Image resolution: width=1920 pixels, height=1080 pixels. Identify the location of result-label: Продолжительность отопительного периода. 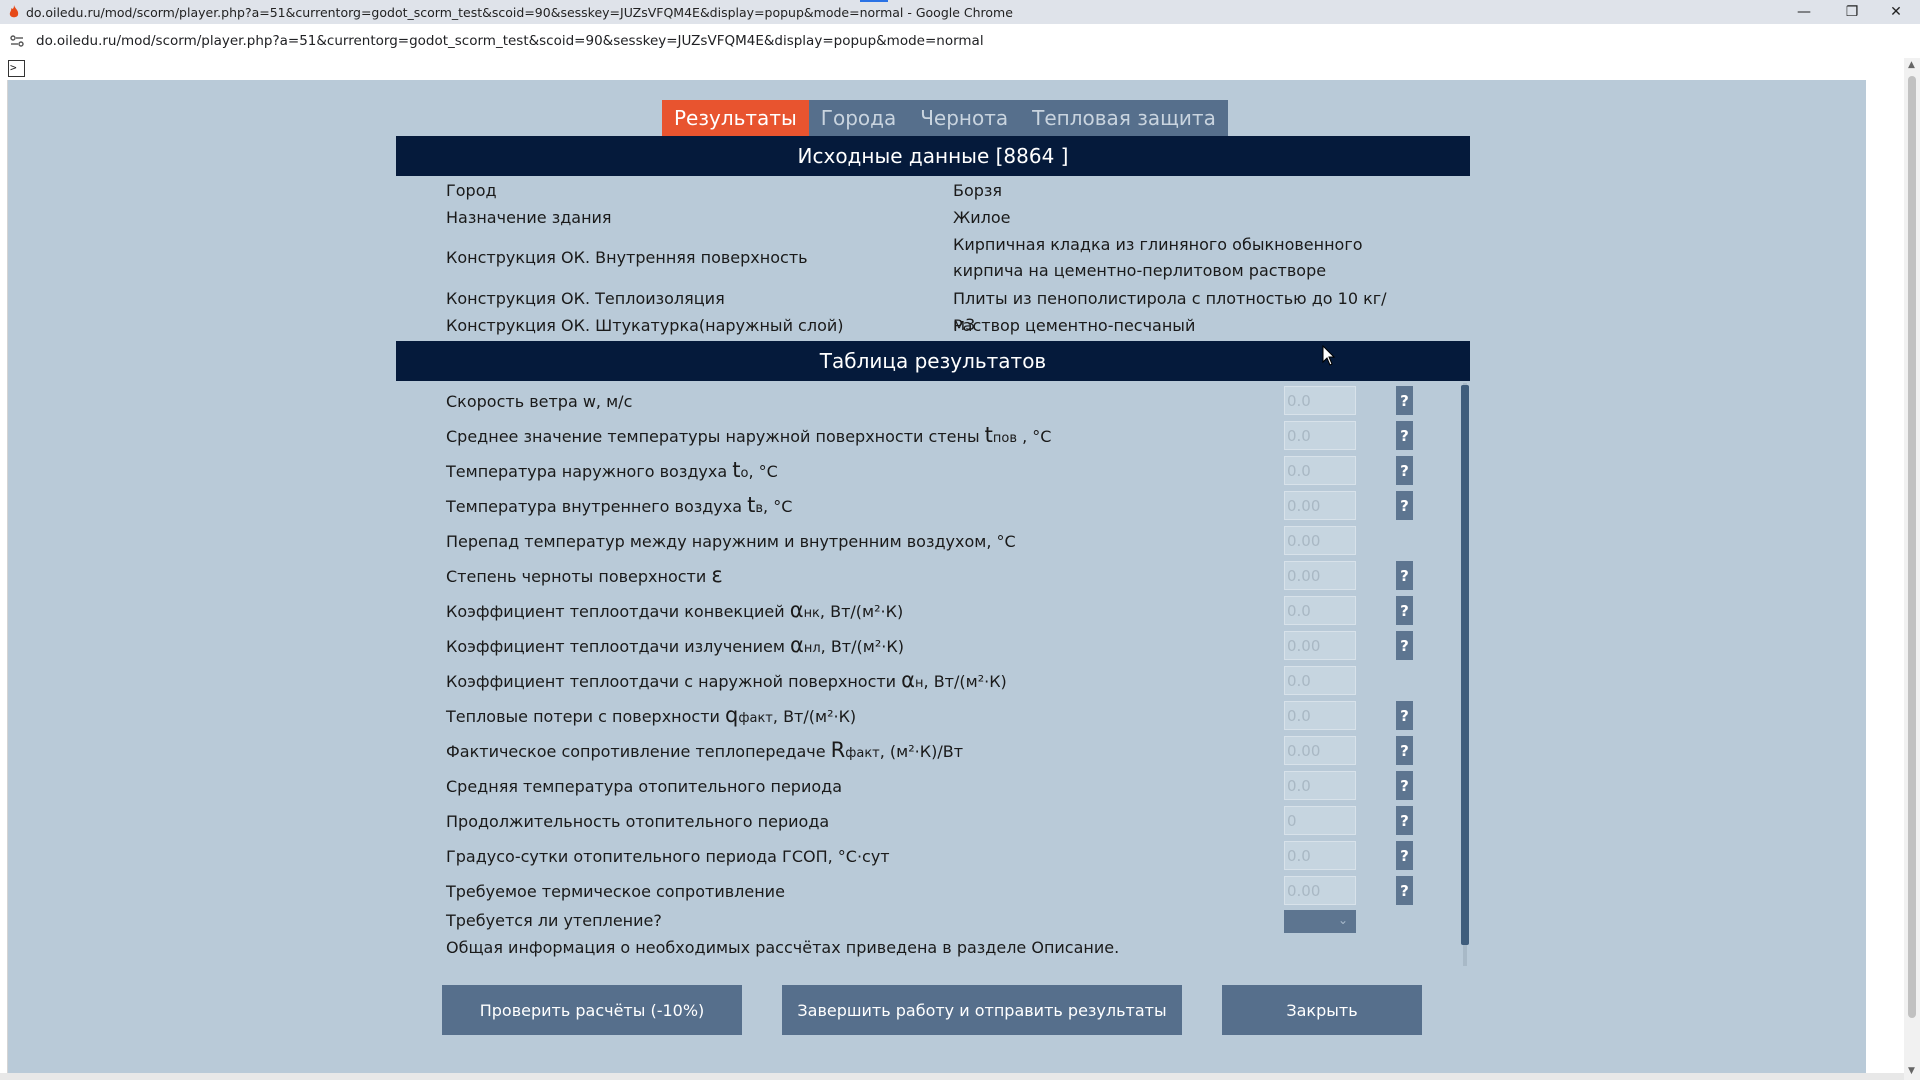
(637, 822).